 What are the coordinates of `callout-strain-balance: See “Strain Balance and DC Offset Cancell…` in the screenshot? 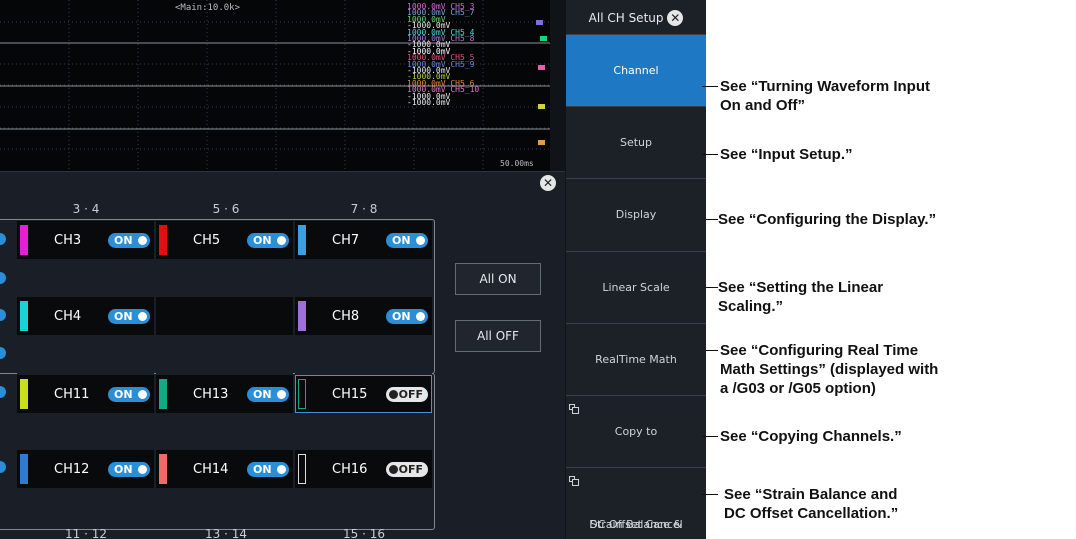 It's located at (811, 504).